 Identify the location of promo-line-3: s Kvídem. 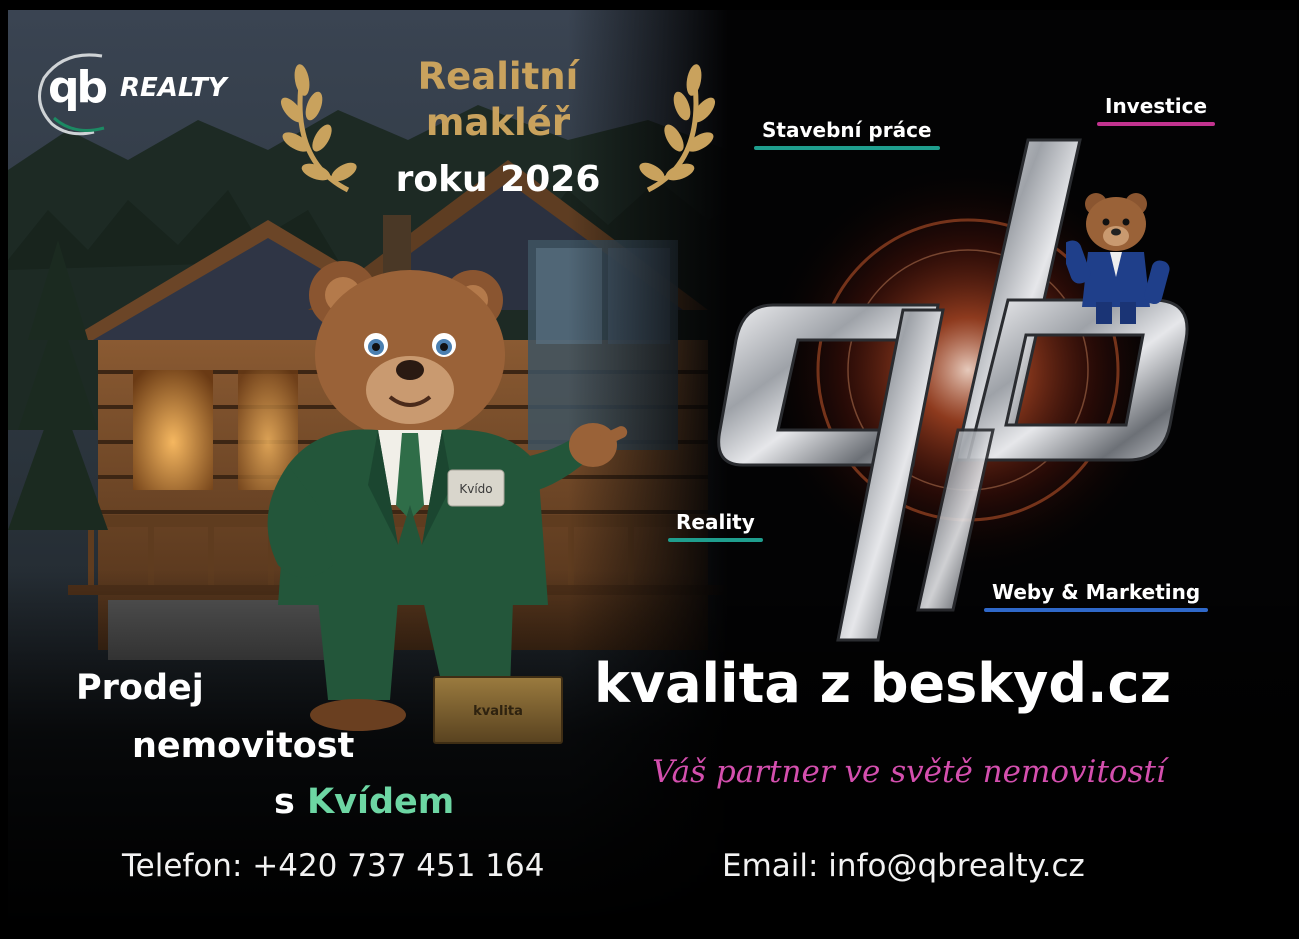
(364, 802).